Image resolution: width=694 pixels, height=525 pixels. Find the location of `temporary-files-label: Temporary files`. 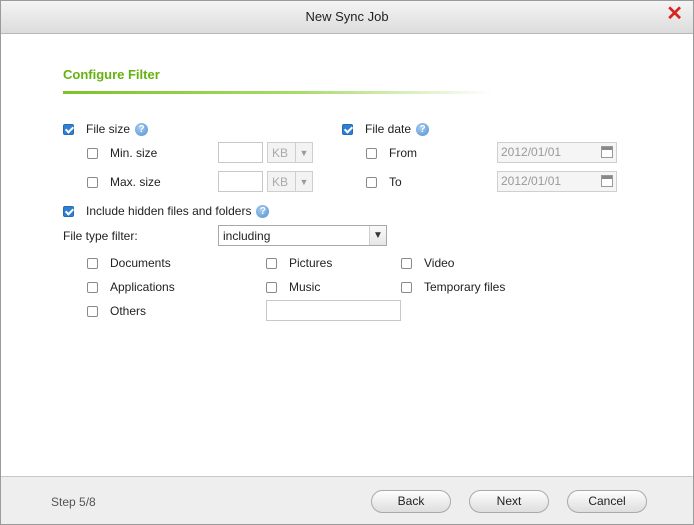

temporary-files-label: Temporary files is located at coordinates (465, 287).